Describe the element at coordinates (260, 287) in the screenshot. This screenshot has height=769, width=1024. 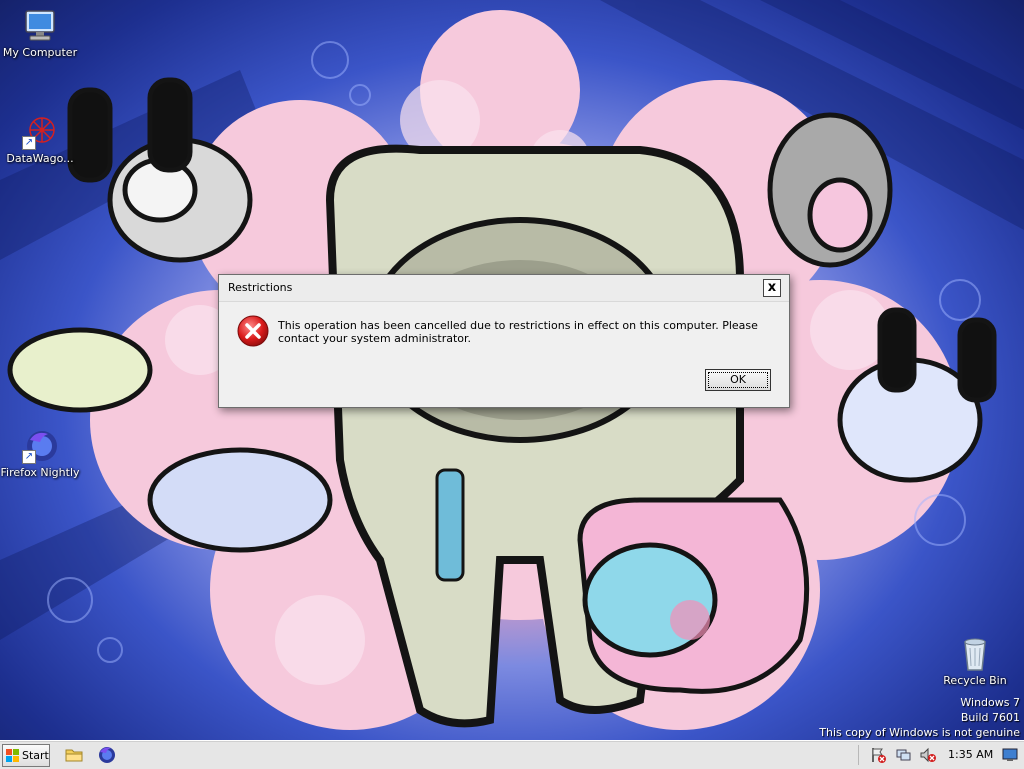
I see `dialog-title: Restrictions` at that location.